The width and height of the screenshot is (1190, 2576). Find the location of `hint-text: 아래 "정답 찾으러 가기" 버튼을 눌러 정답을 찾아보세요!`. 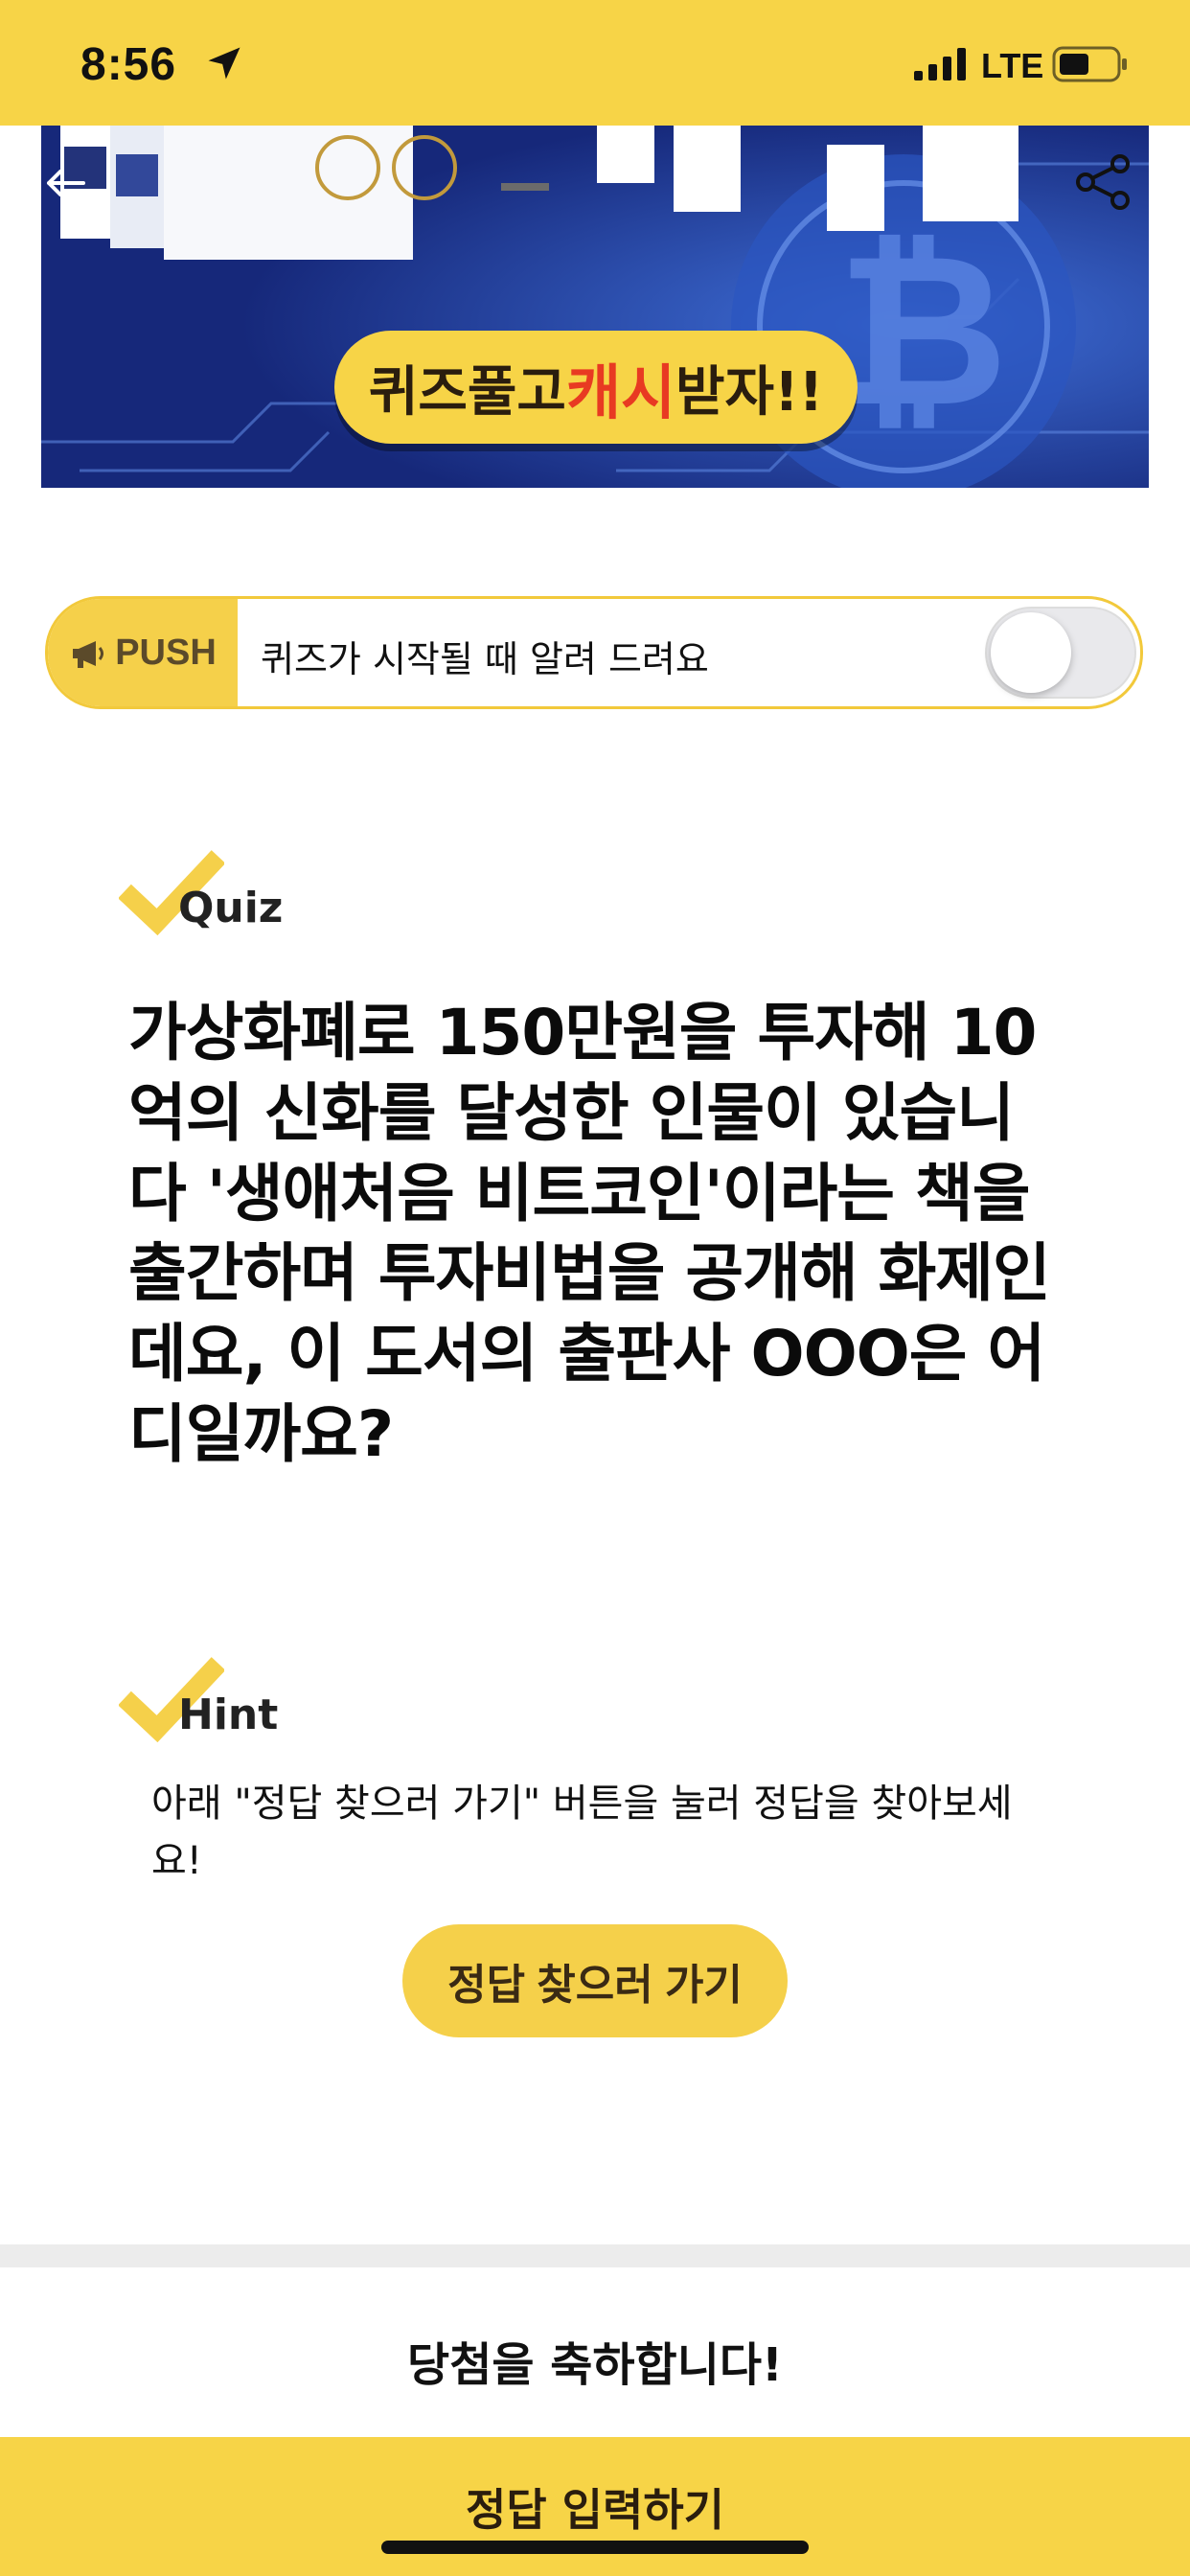

hint-text: 아래 "정답 찾으러 가기" 버튼을 눌러 정답을 찾아보세요! is located at coordinates (582, 1832).